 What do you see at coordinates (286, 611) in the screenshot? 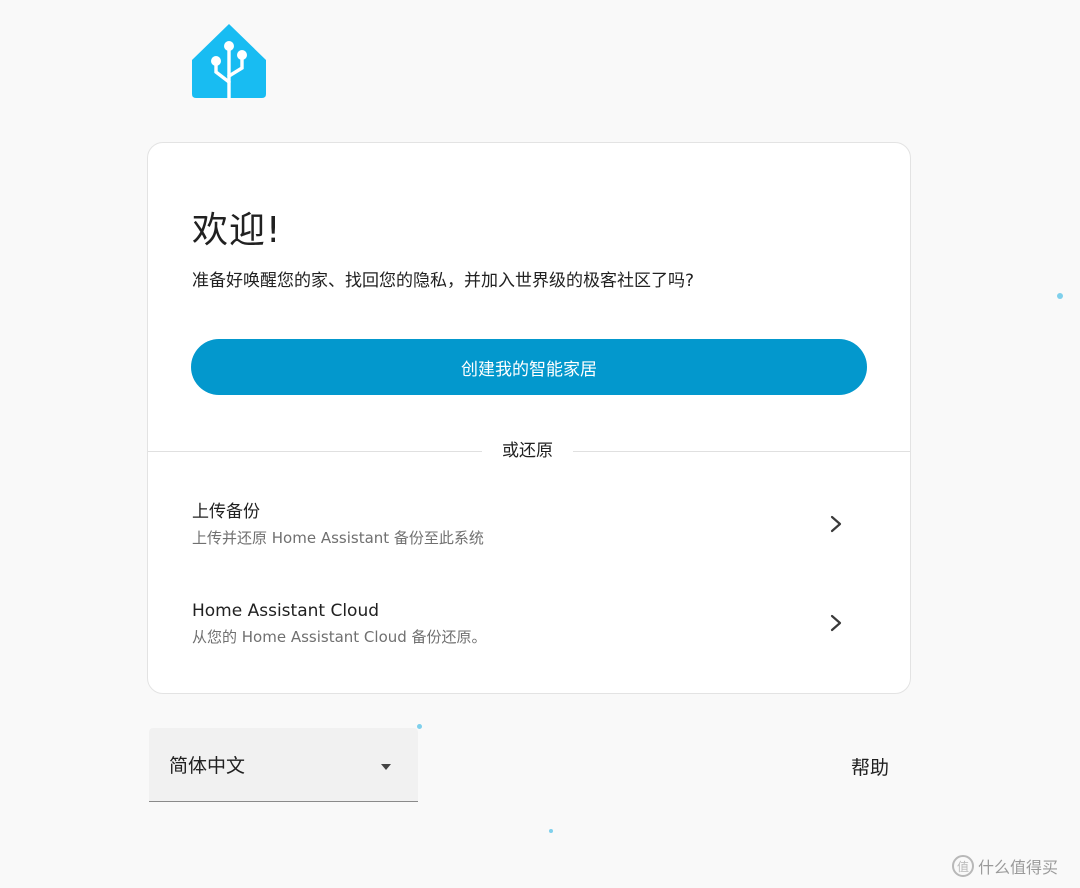
I see `option-title: Home Assistant Cloud` at bounding box center [286, 611].